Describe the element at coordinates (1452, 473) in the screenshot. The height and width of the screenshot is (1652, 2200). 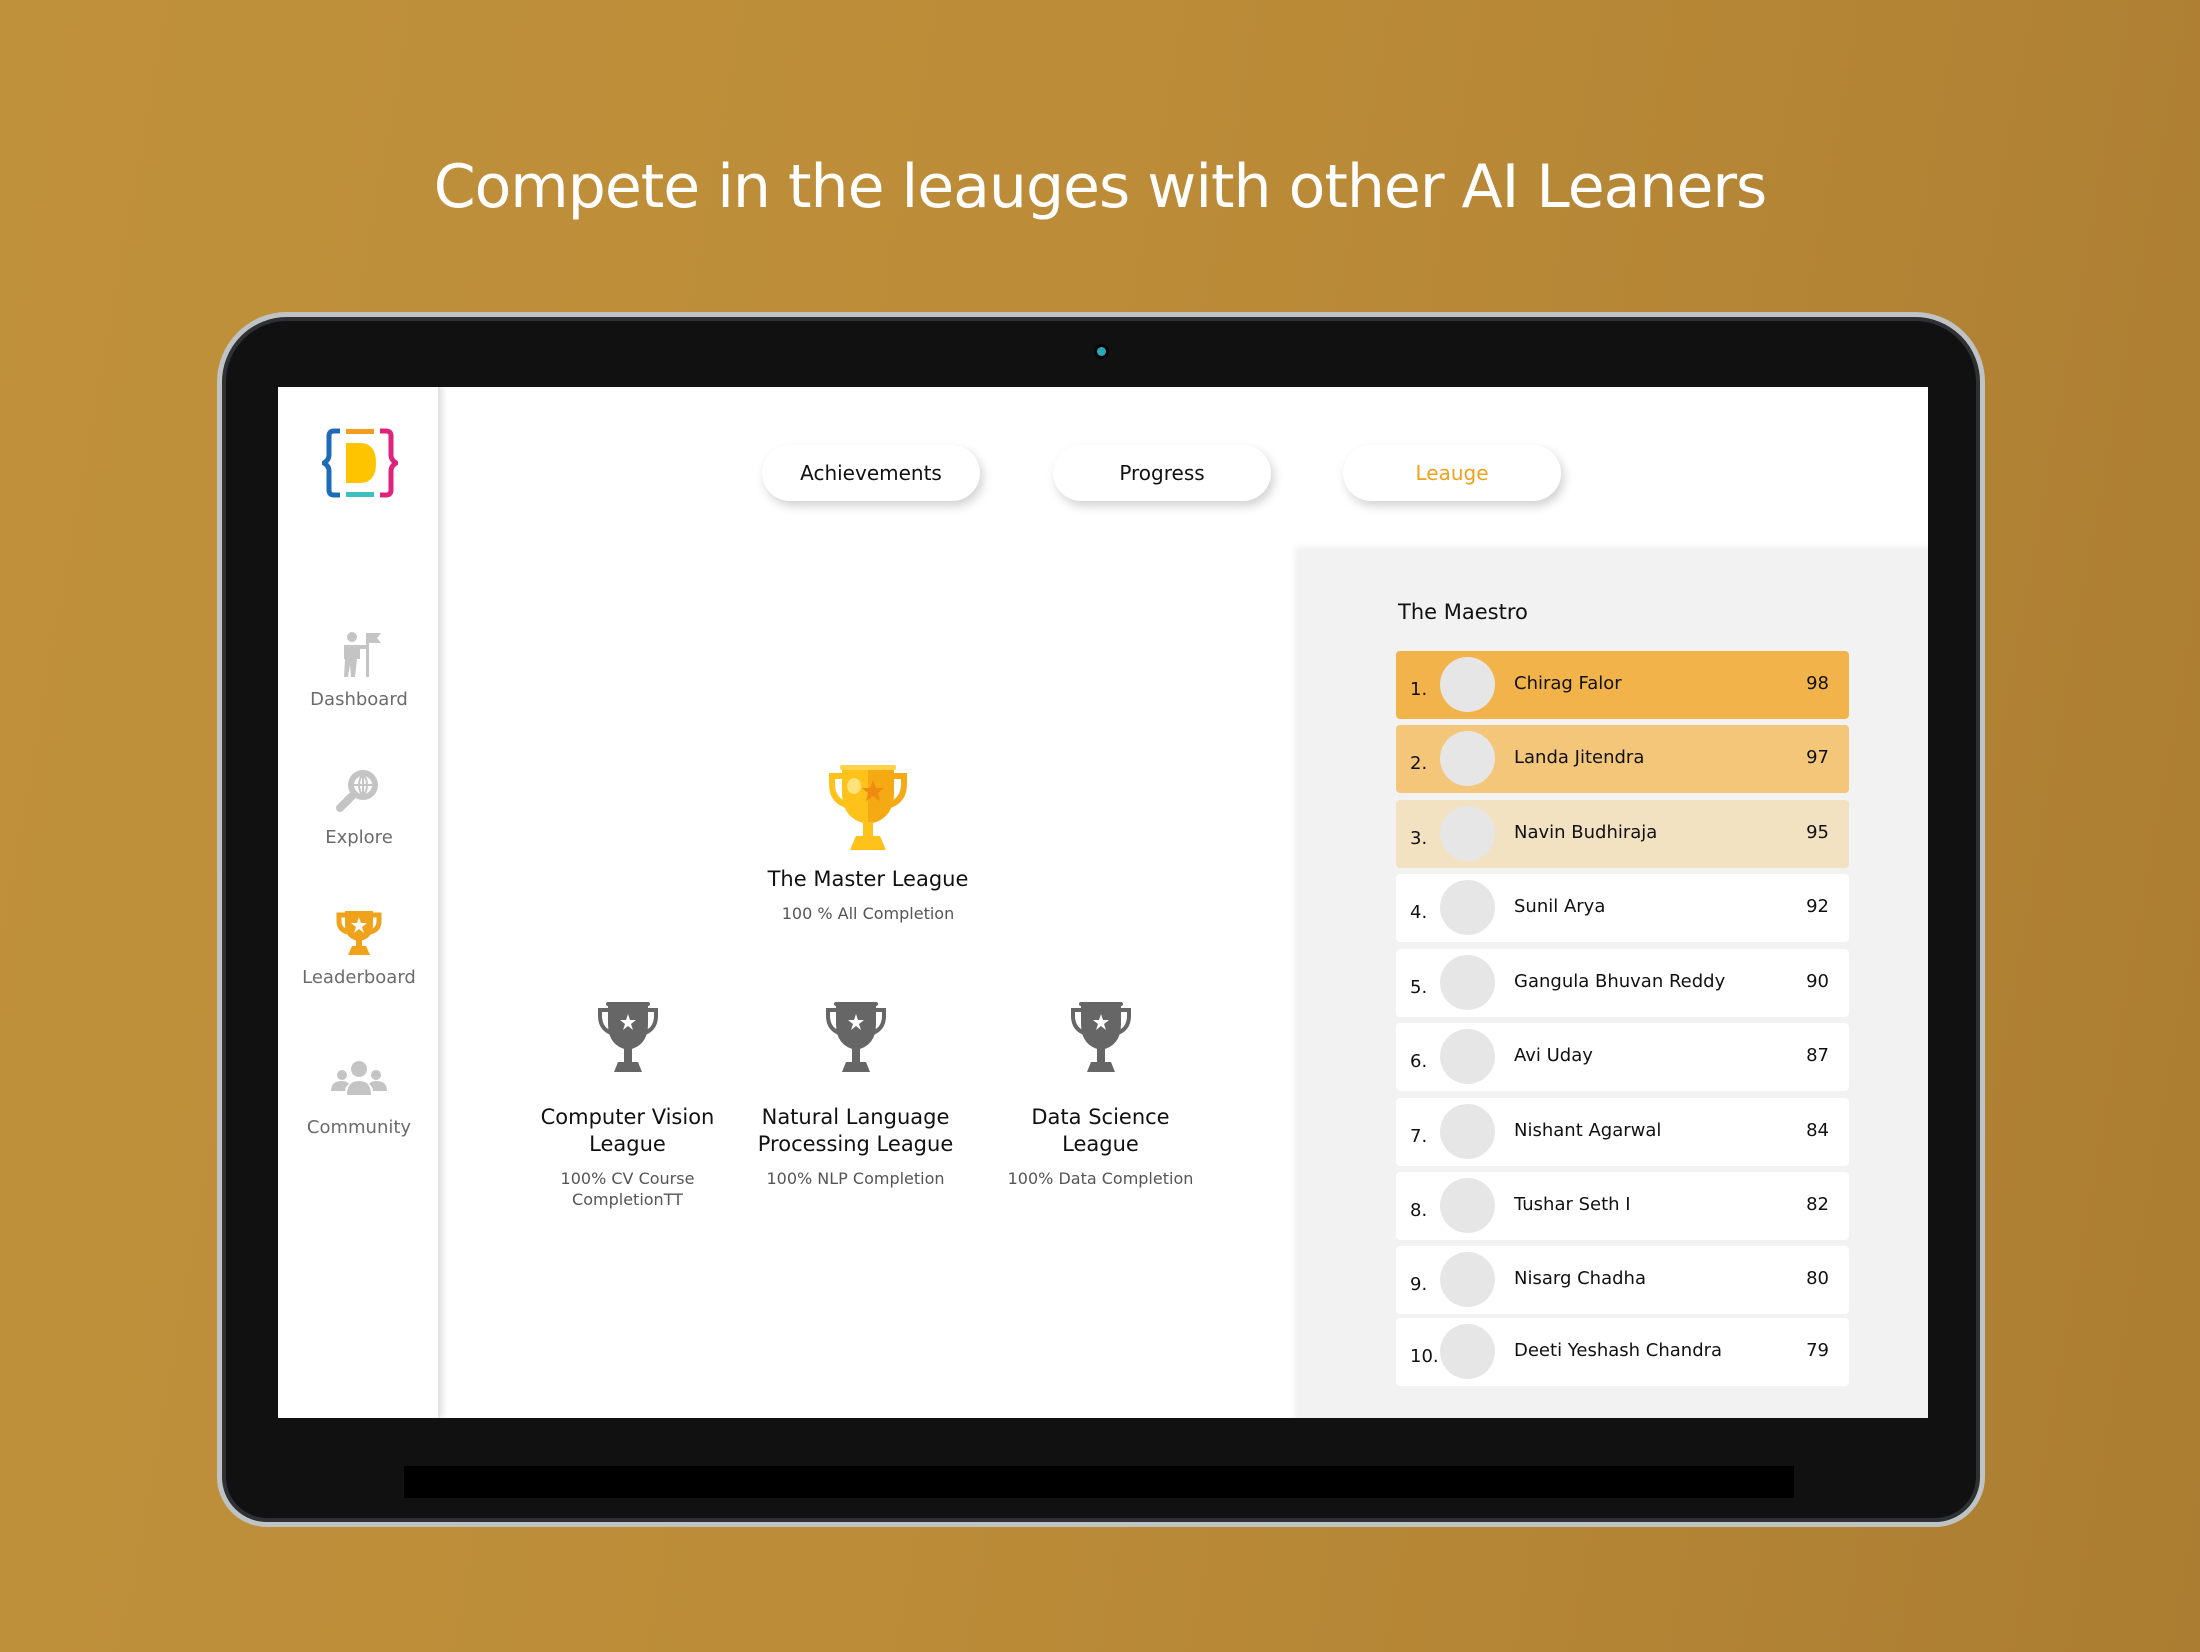
I see `tab-leauge: Leauge` at that location.